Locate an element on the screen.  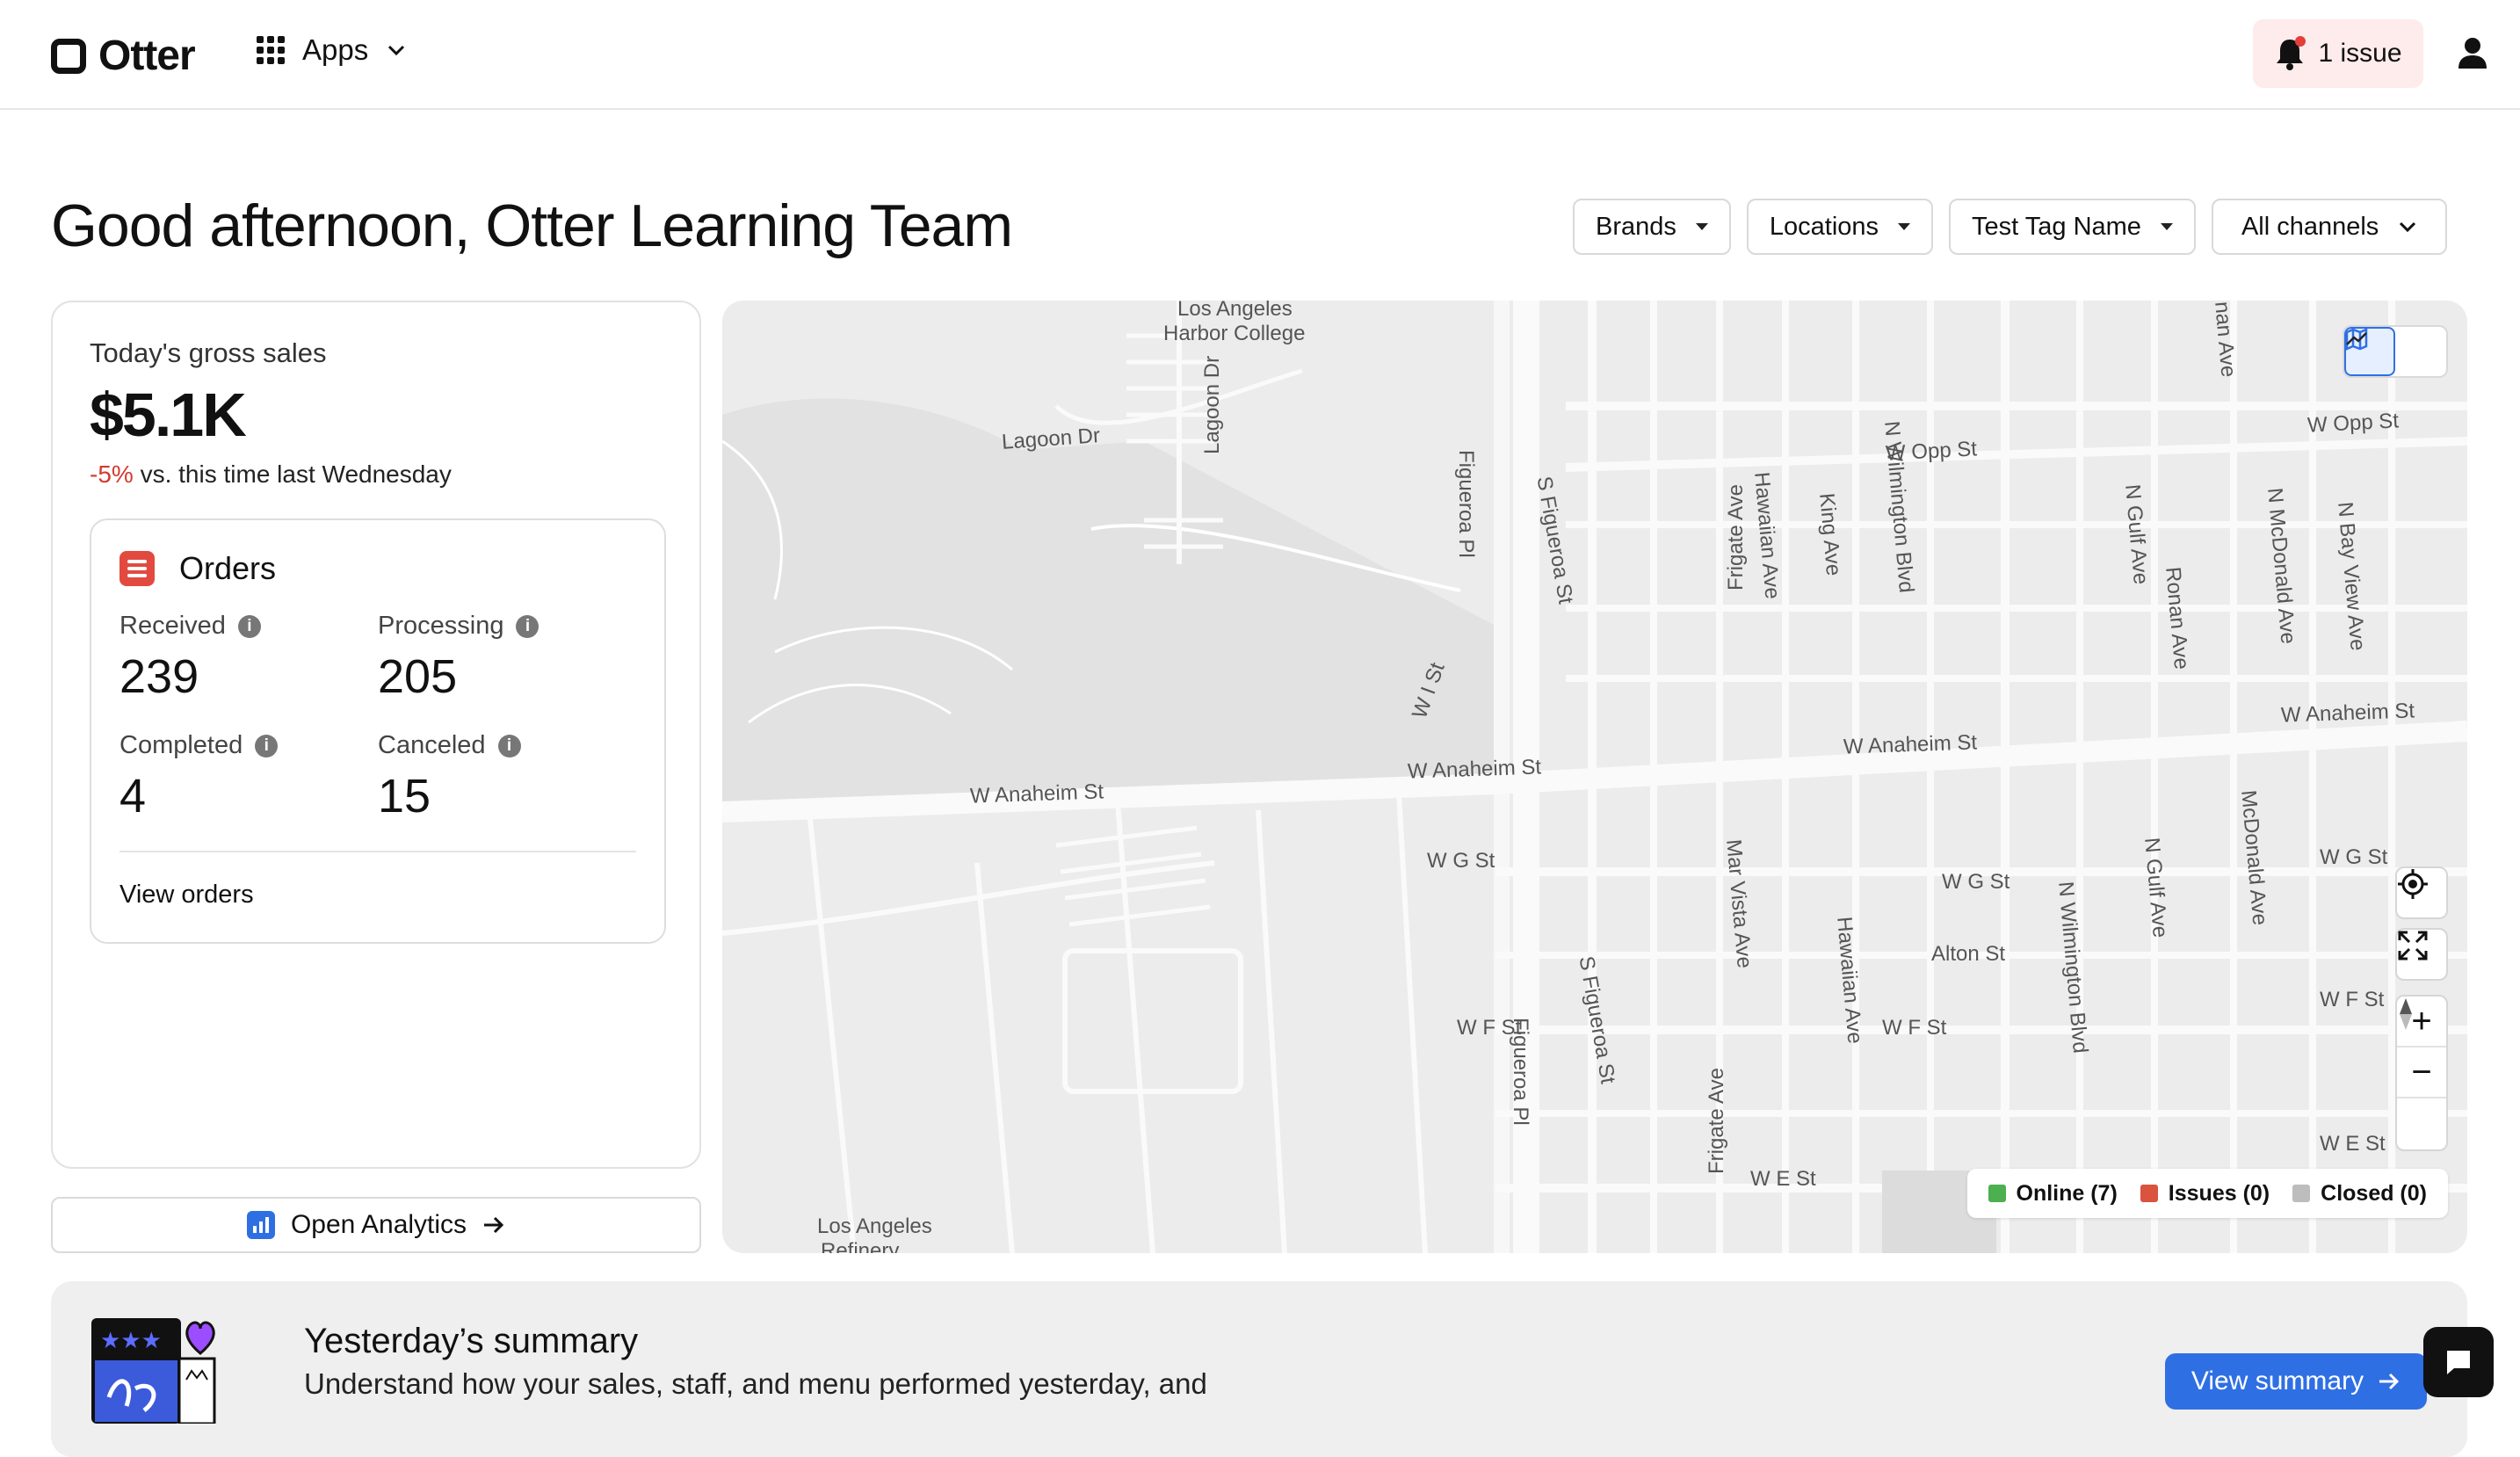
grid-icon is located at coordinates (271, 50).